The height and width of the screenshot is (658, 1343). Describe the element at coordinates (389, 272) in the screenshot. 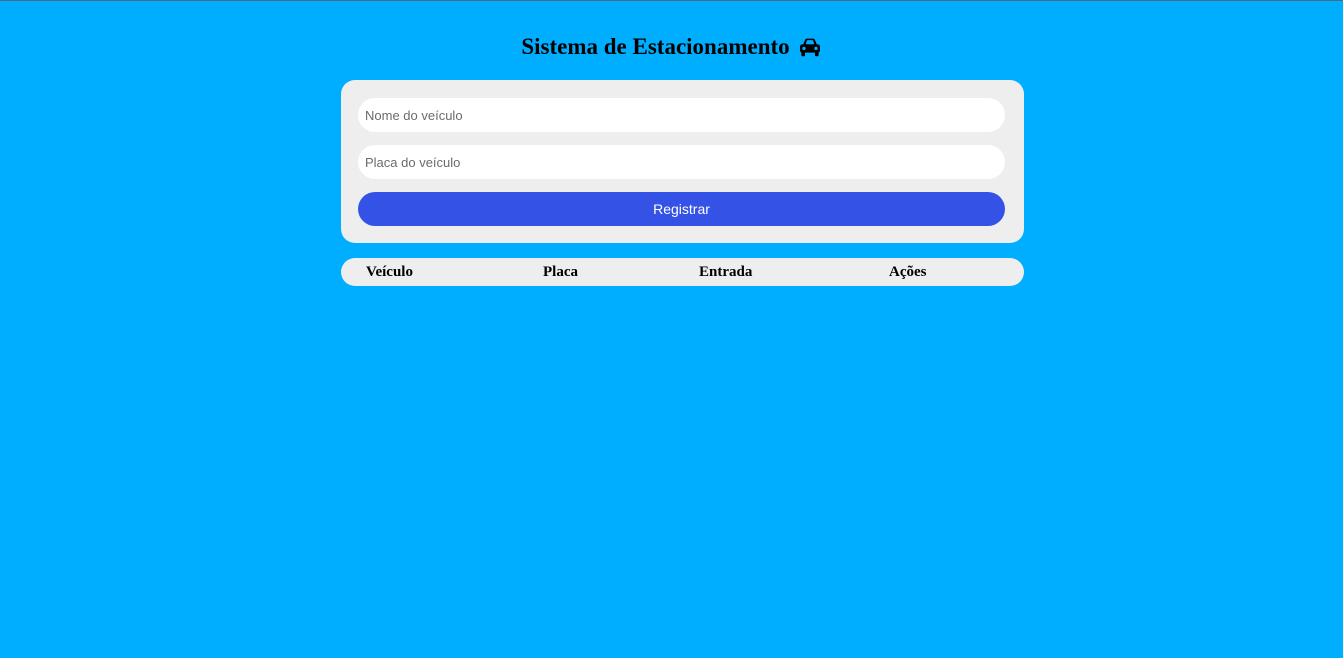

I see `column-header-vehicle: Veículo` at that location.